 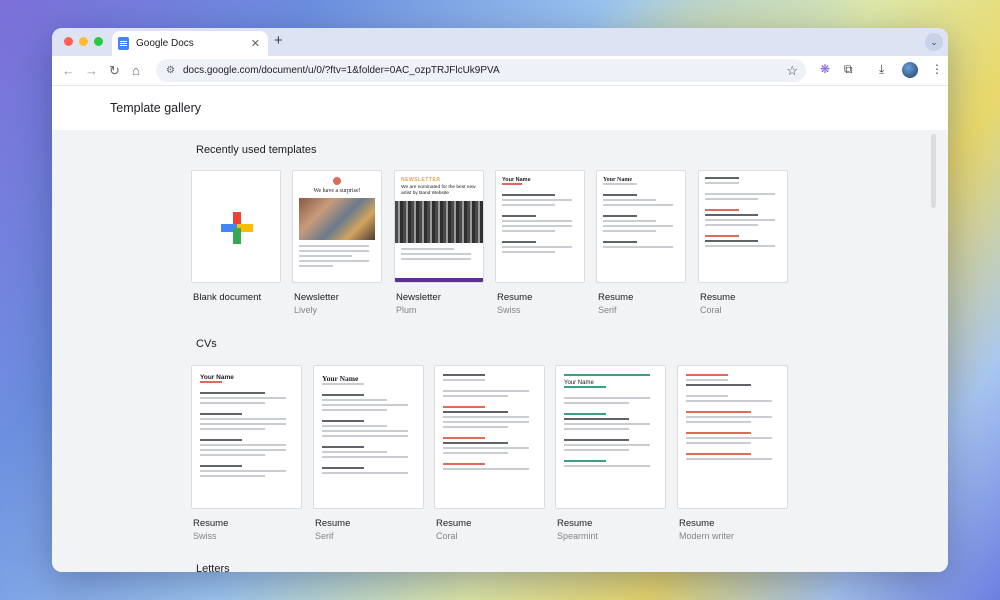 I want to click on window-controls, so click(x=83, y=41).